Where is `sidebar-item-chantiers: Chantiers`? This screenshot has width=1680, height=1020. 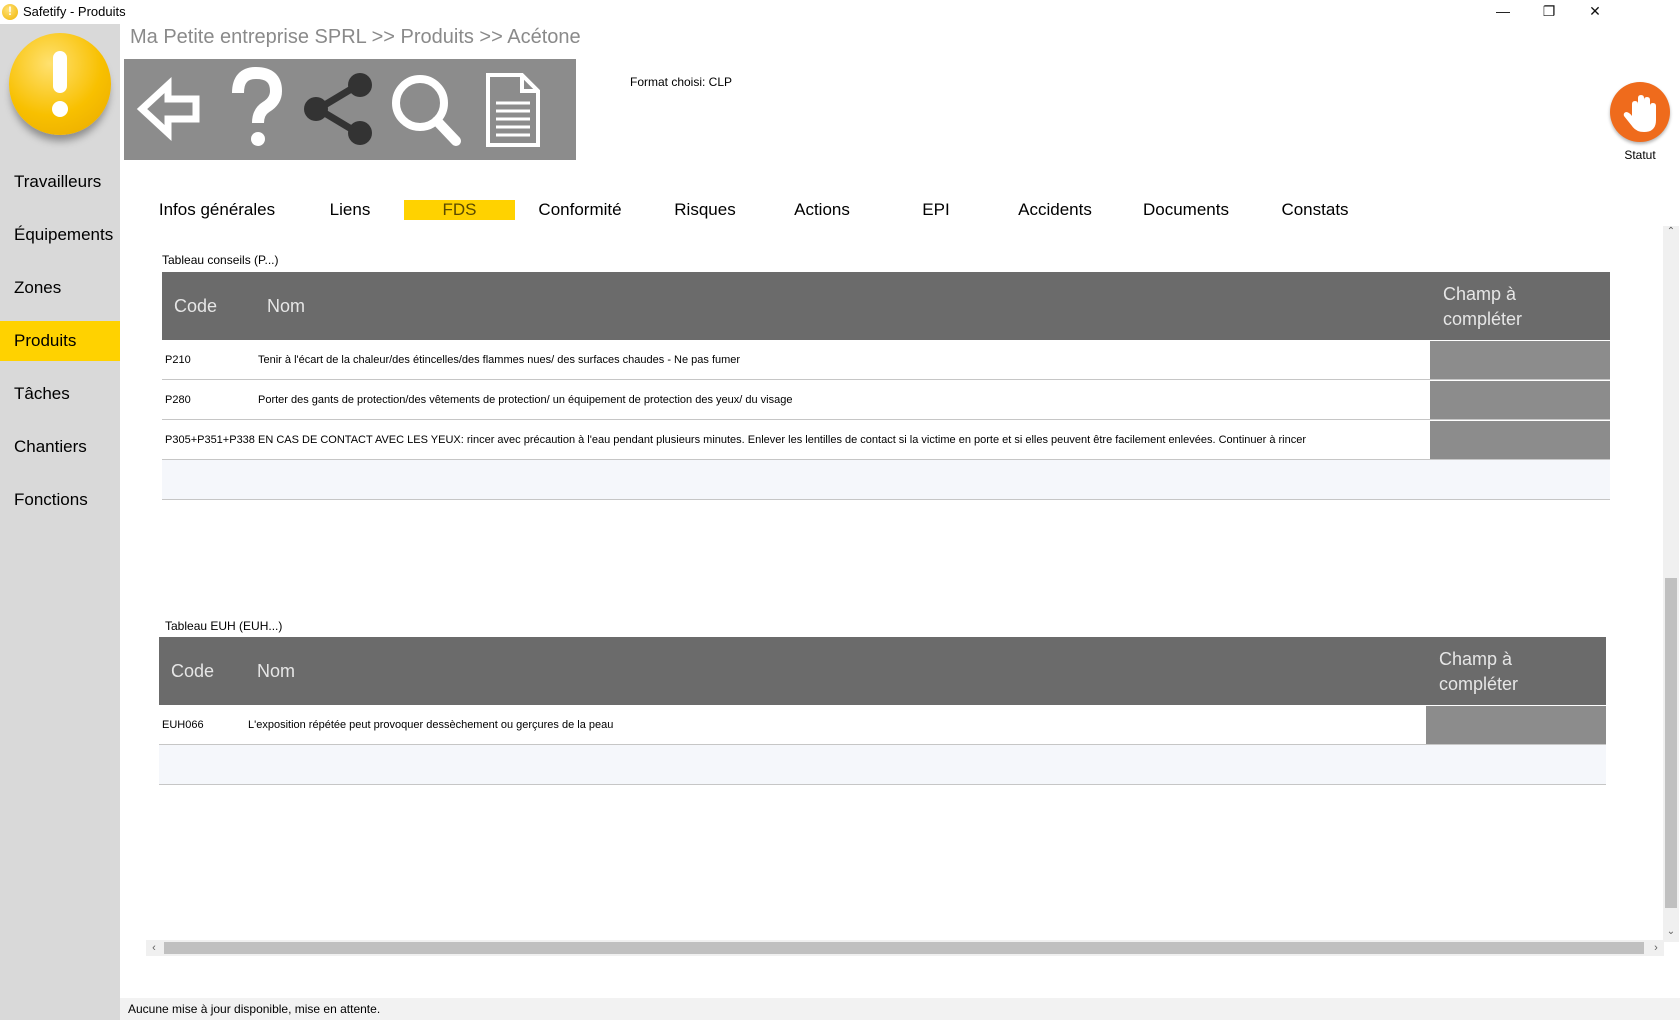
sidebar-item-chantiers: Chantiers is located at coordinates (60, 447).